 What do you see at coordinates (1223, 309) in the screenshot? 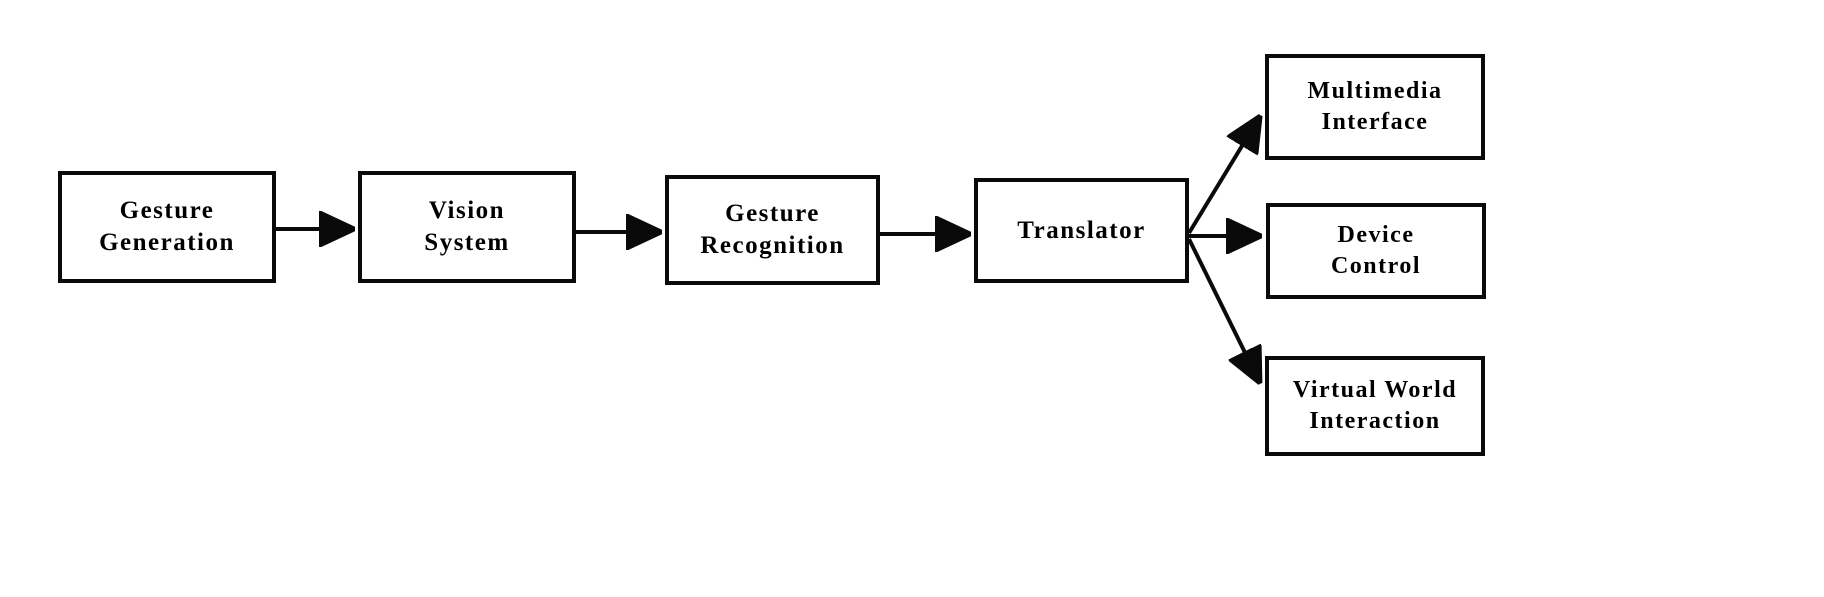
I see `edge-translator-to-virtual-world` at bounding box center [1223, 309].